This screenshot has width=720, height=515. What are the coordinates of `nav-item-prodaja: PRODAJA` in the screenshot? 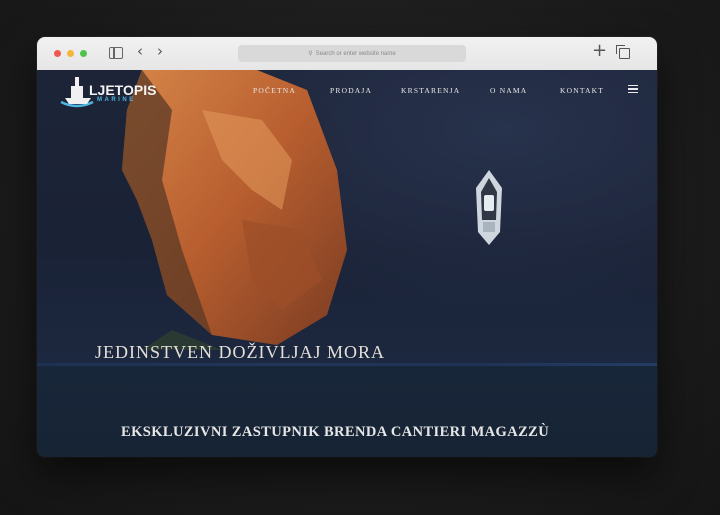 It's located at (351, 90).